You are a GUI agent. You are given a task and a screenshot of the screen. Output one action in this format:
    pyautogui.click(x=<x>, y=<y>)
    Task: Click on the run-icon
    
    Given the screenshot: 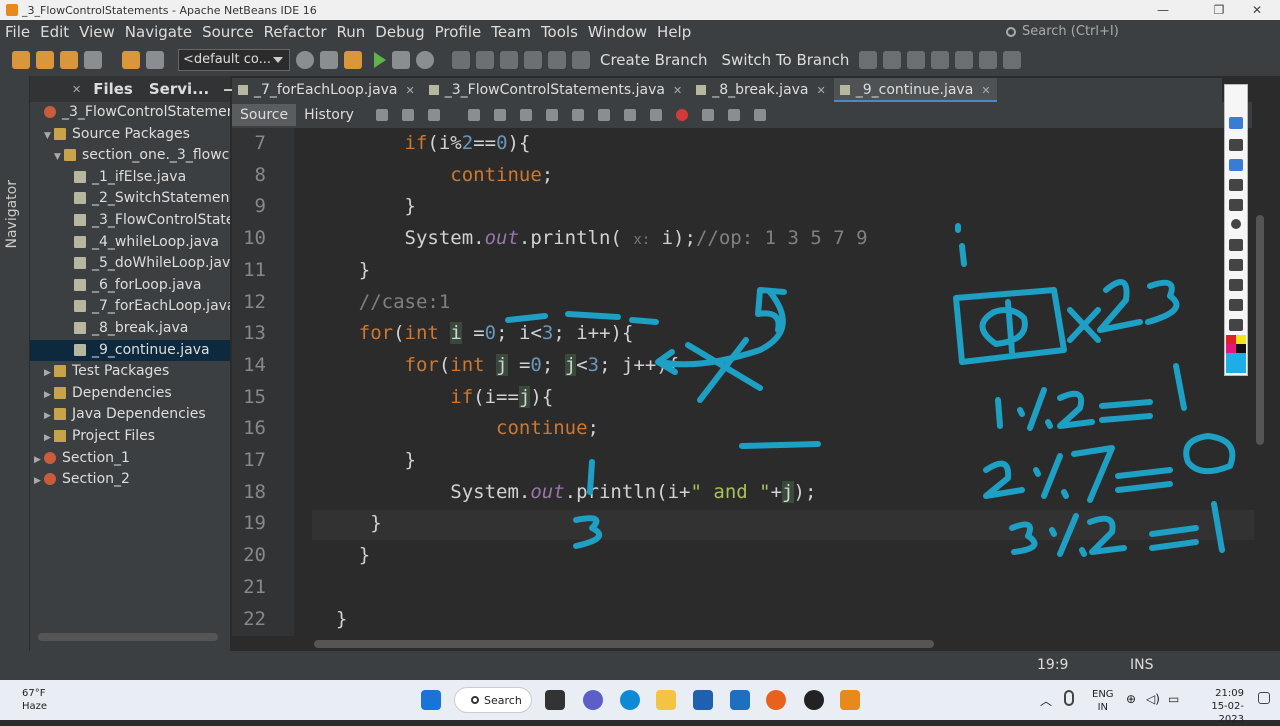 What is the action you would take?
    pyautogui.click(x=380, y=60)
    